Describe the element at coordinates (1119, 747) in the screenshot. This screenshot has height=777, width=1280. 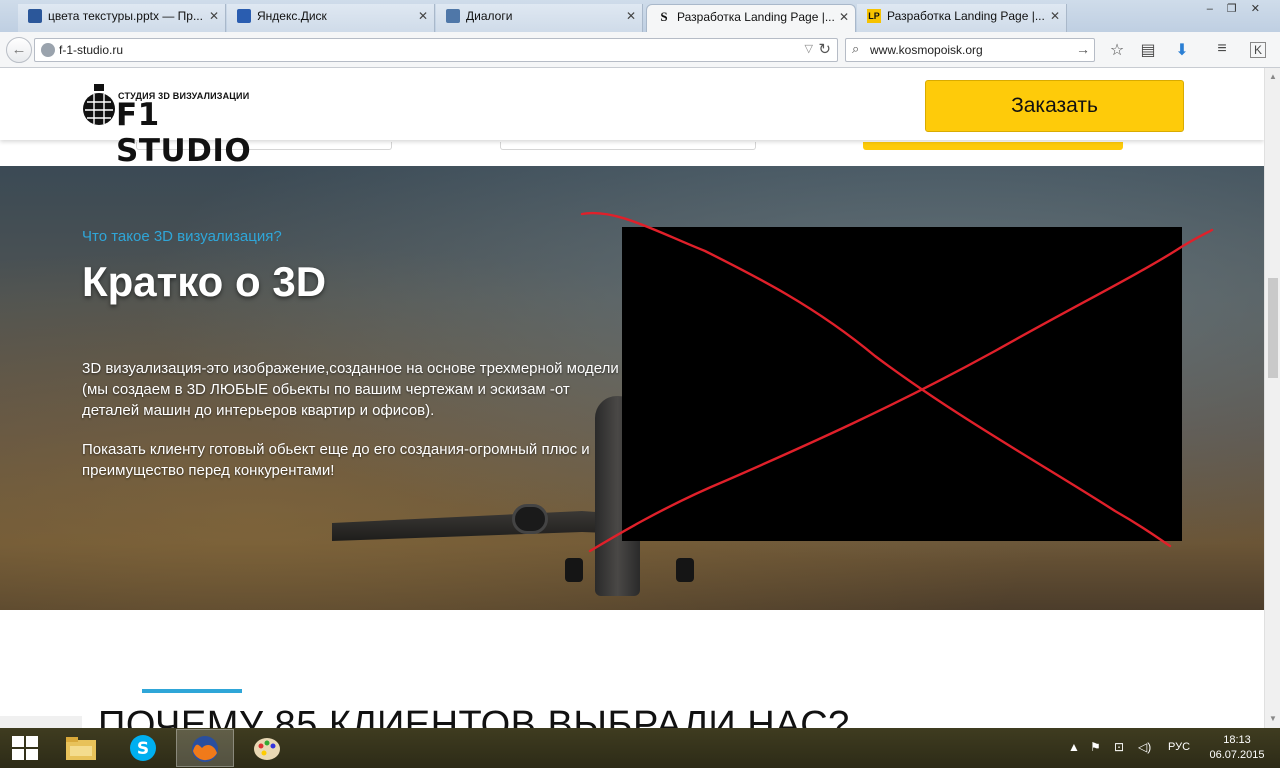
I see `network-icon: ⊡` at that location.